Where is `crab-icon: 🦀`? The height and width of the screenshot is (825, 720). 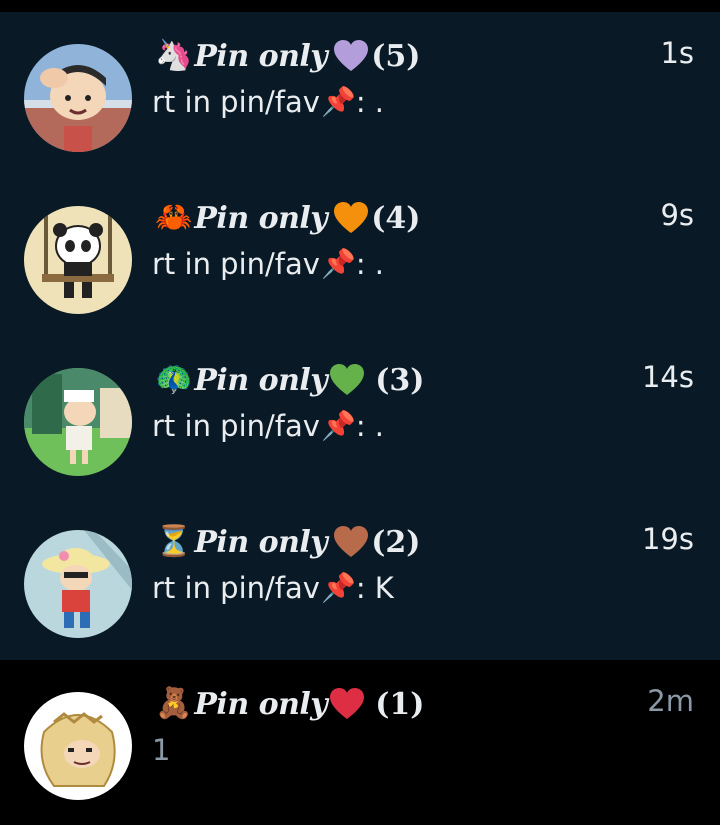
crab-icon: 🦀 is located at coordinates (174, 217).